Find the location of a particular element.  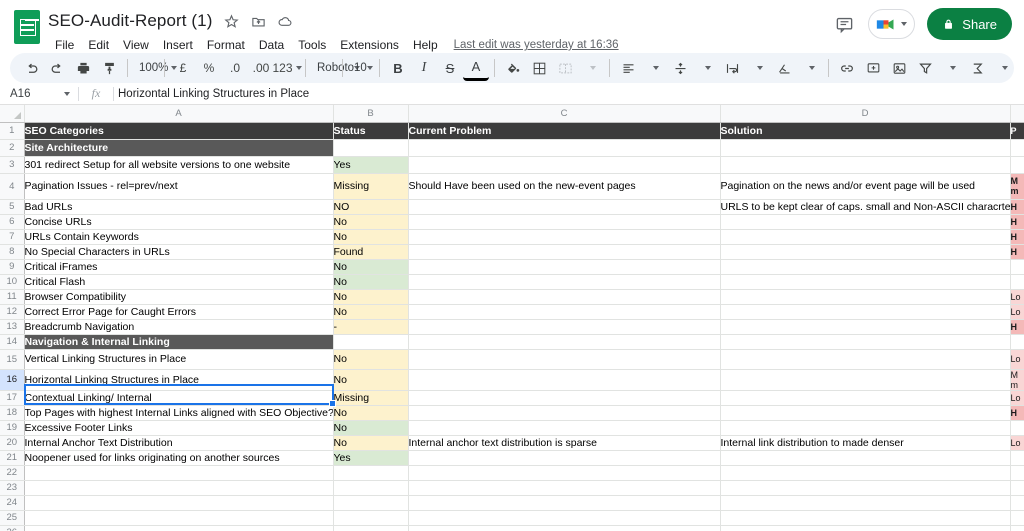

cell-E9 is located at coordinates (1017, 267).